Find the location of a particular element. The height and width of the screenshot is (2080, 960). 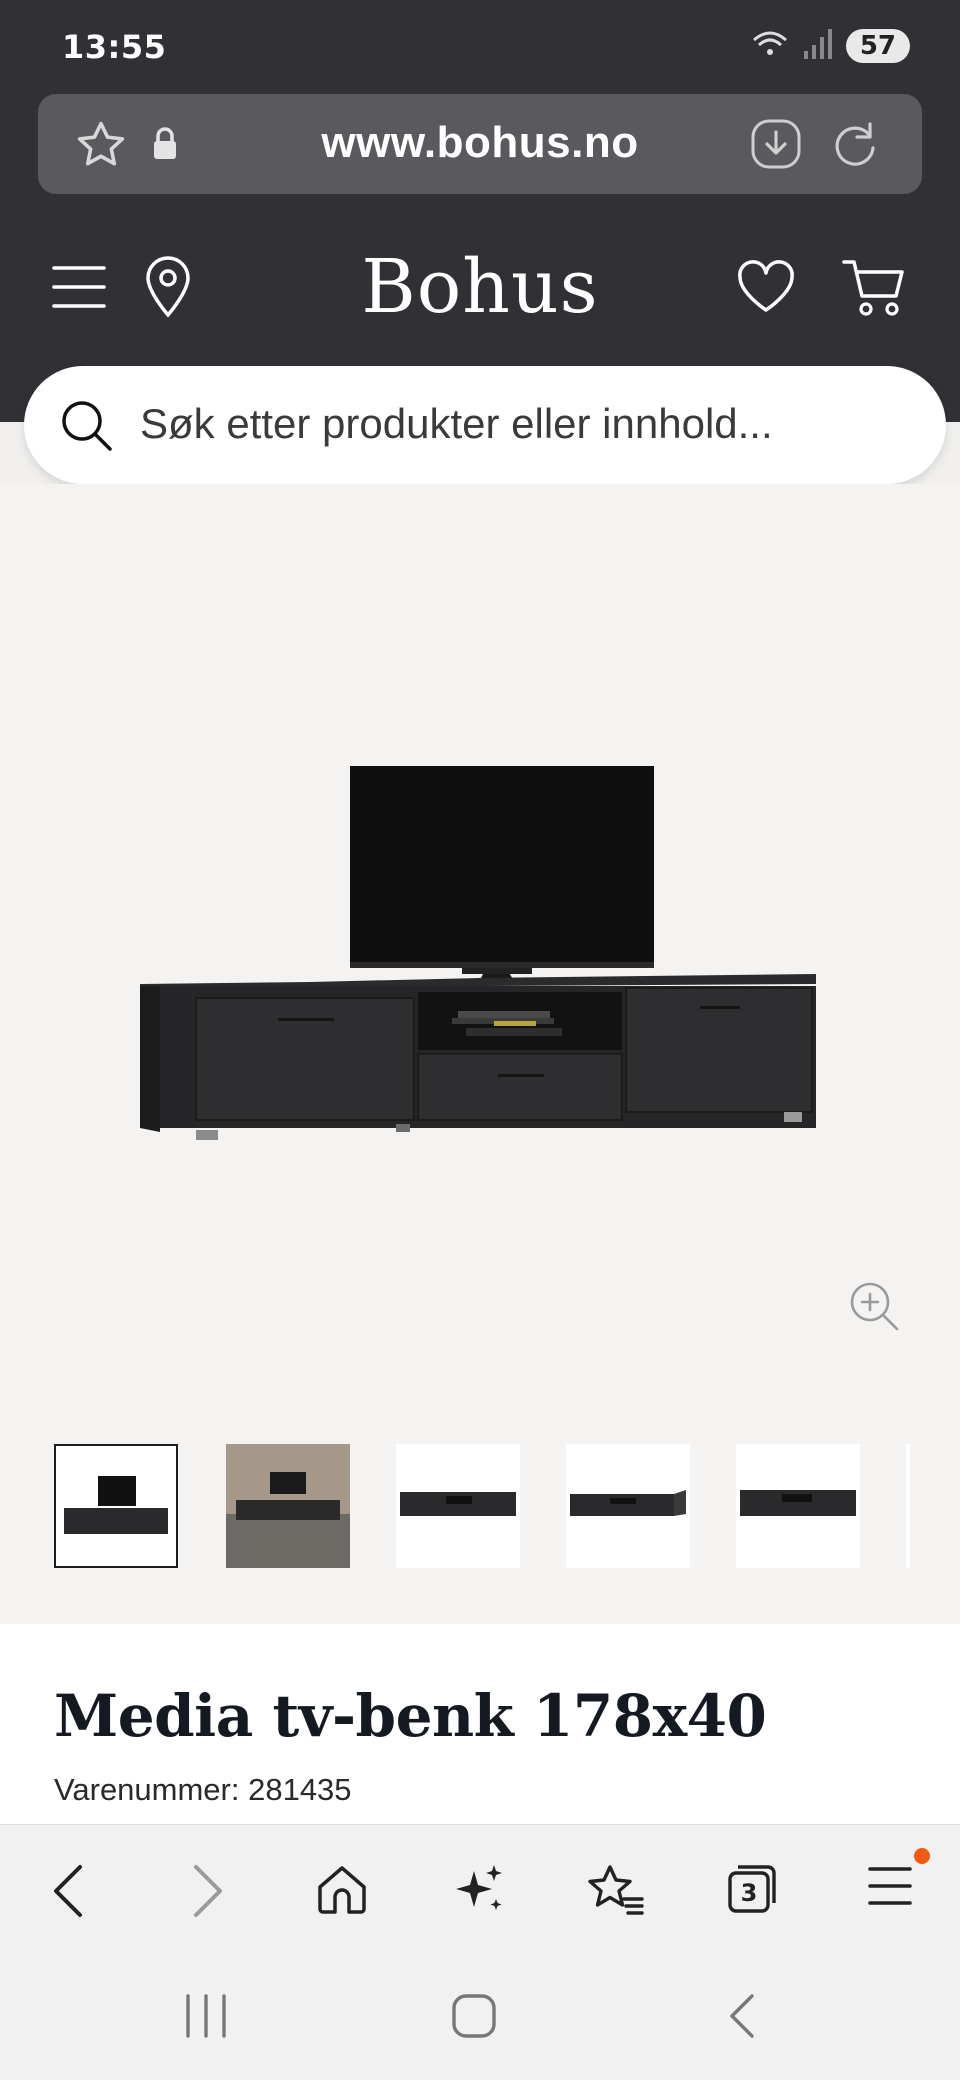

heart-icon is located at coordinates (766, 289).